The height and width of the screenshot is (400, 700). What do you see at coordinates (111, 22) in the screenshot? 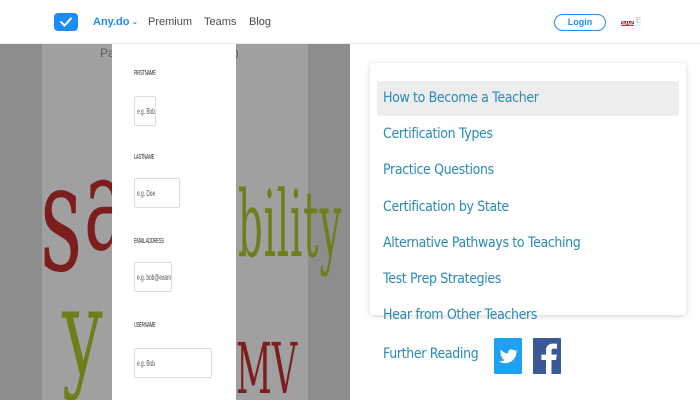
I see `brand-label: Any.do` at bounding box center [111, 22].